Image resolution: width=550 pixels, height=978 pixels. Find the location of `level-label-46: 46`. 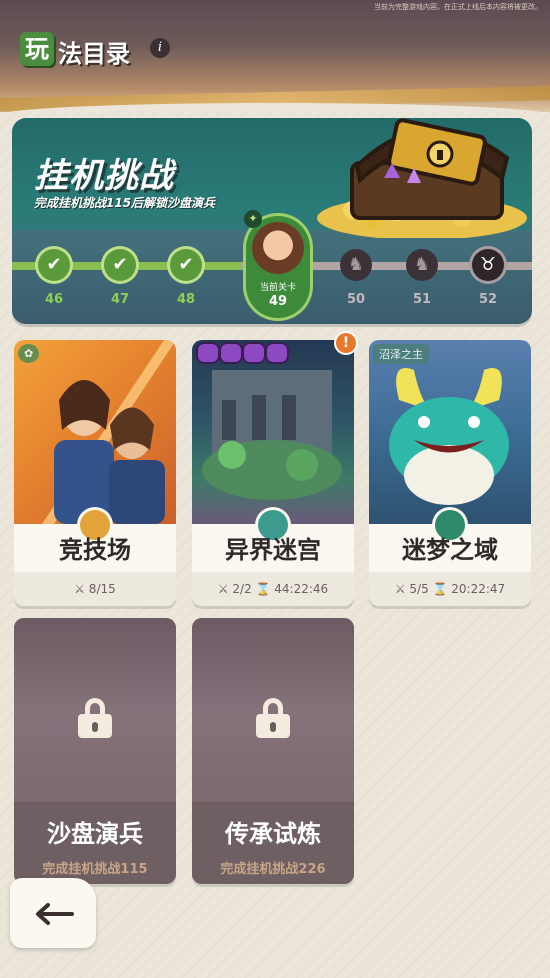

level-label-46: 46 is located at coordinates (54, 299).